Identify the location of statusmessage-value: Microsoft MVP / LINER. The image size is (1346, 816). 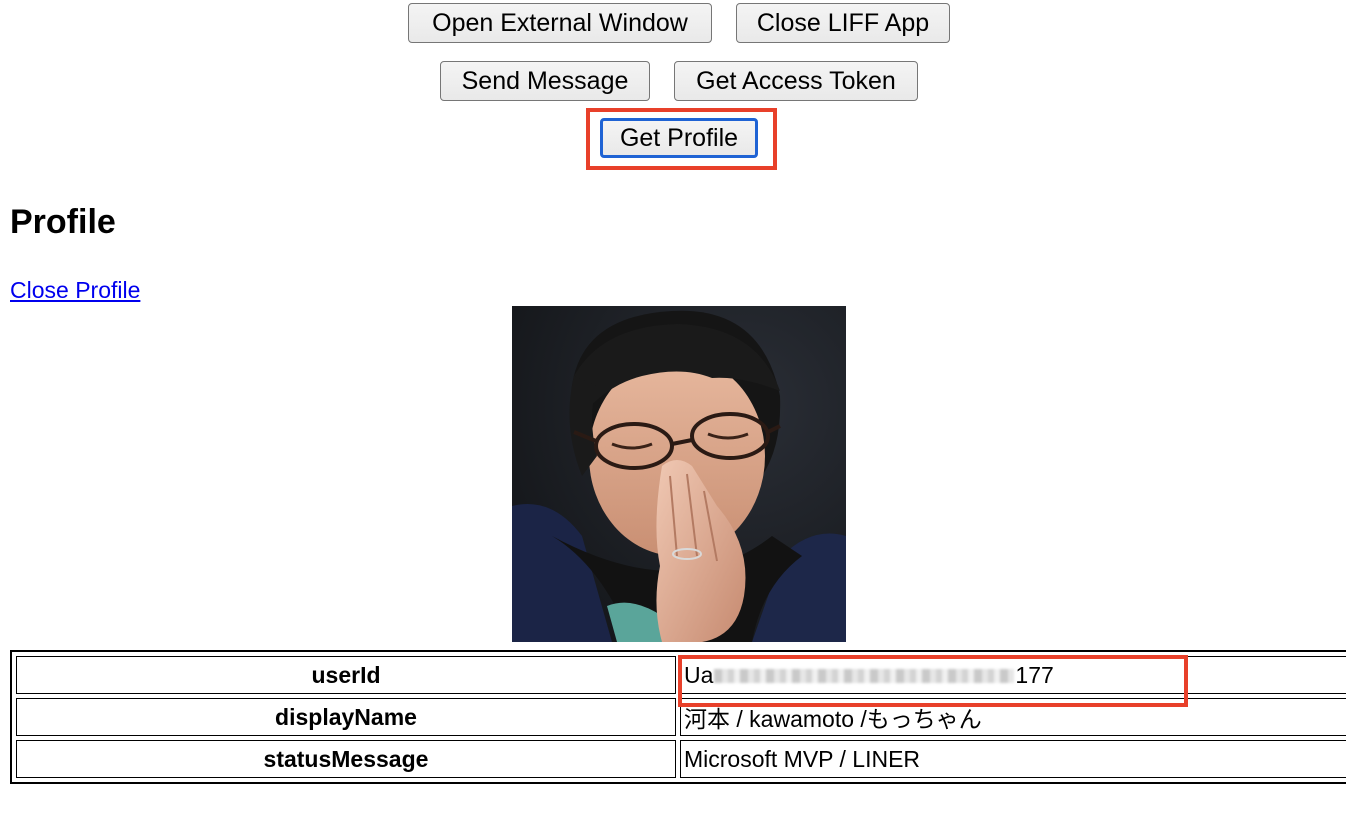
(1013, 759).